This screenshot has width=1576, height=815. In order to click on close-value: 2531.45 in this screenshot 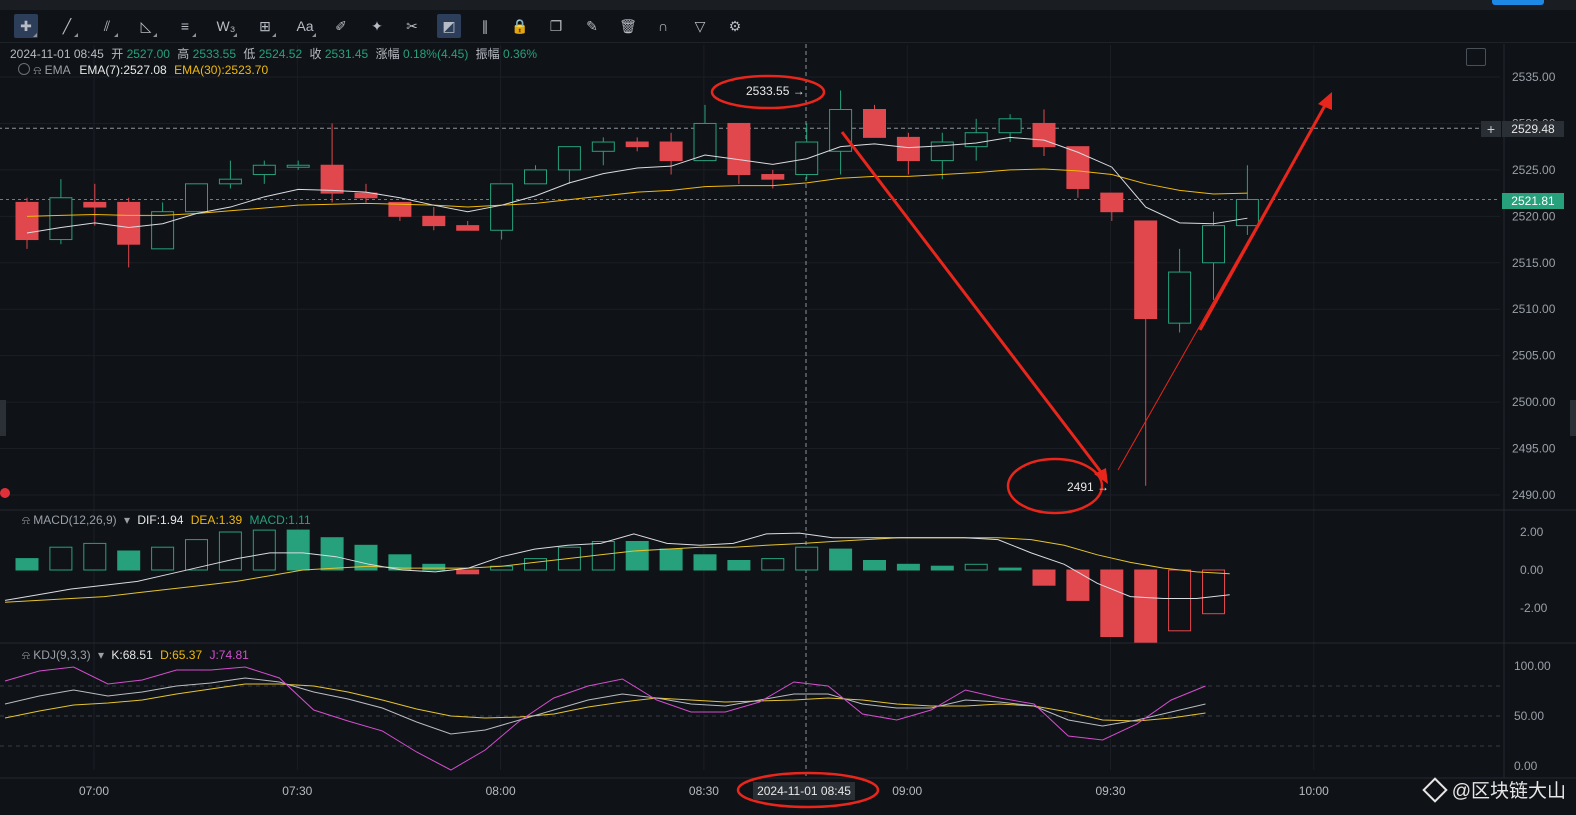, I will do `click(346, 54)`.